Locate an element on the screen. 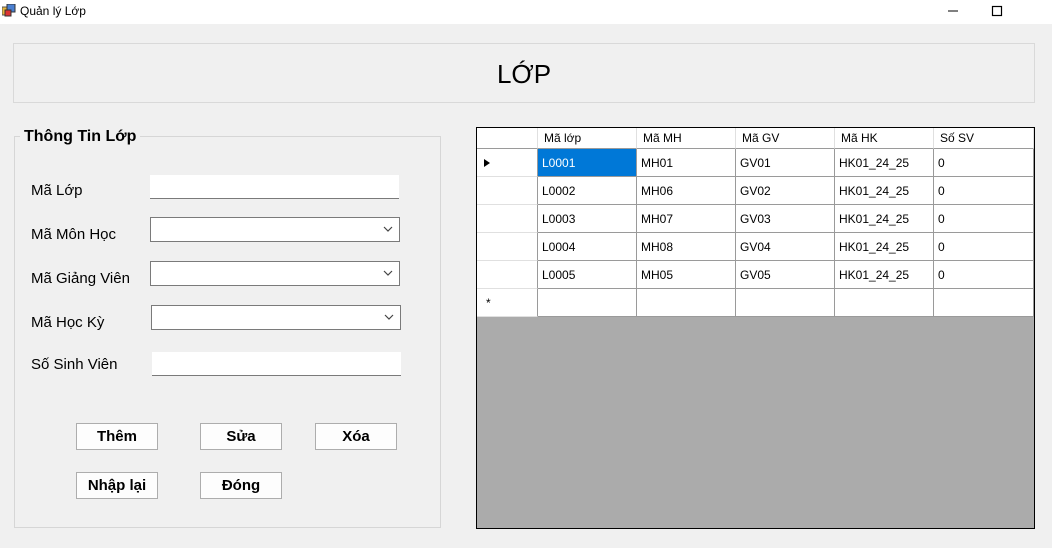  app-icon is located at coordinates (9, 10).